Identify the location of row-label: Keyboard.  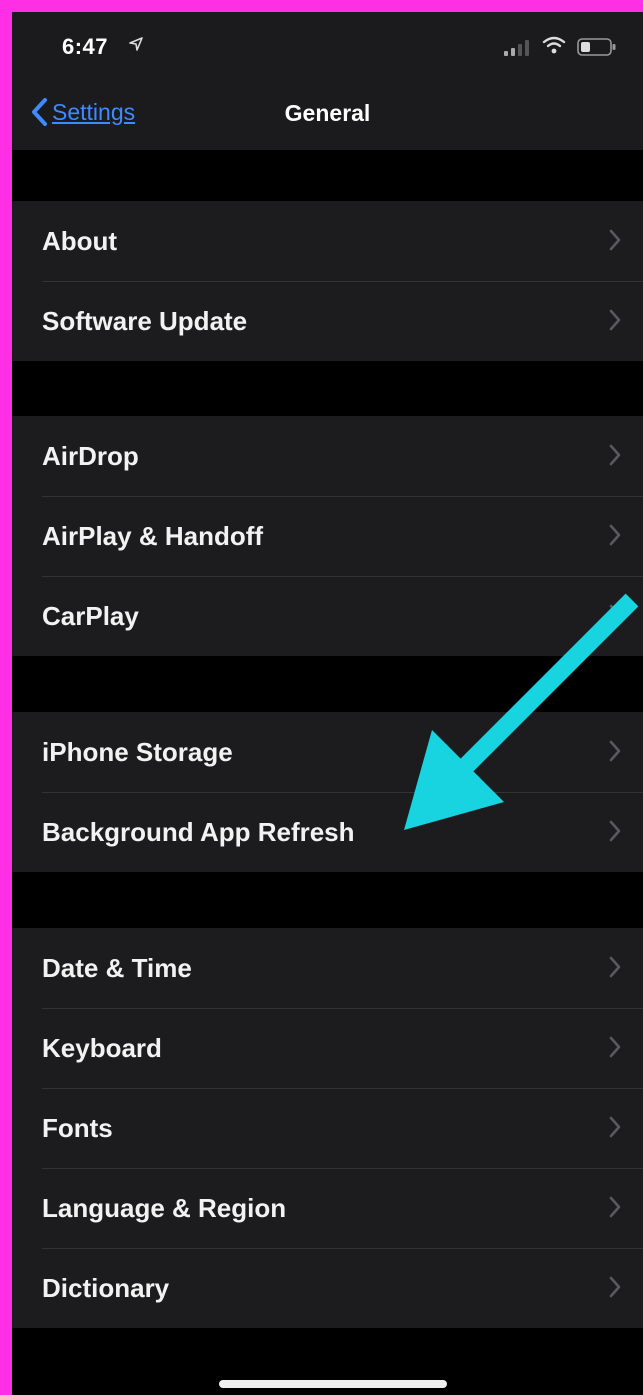
(102, 1047).